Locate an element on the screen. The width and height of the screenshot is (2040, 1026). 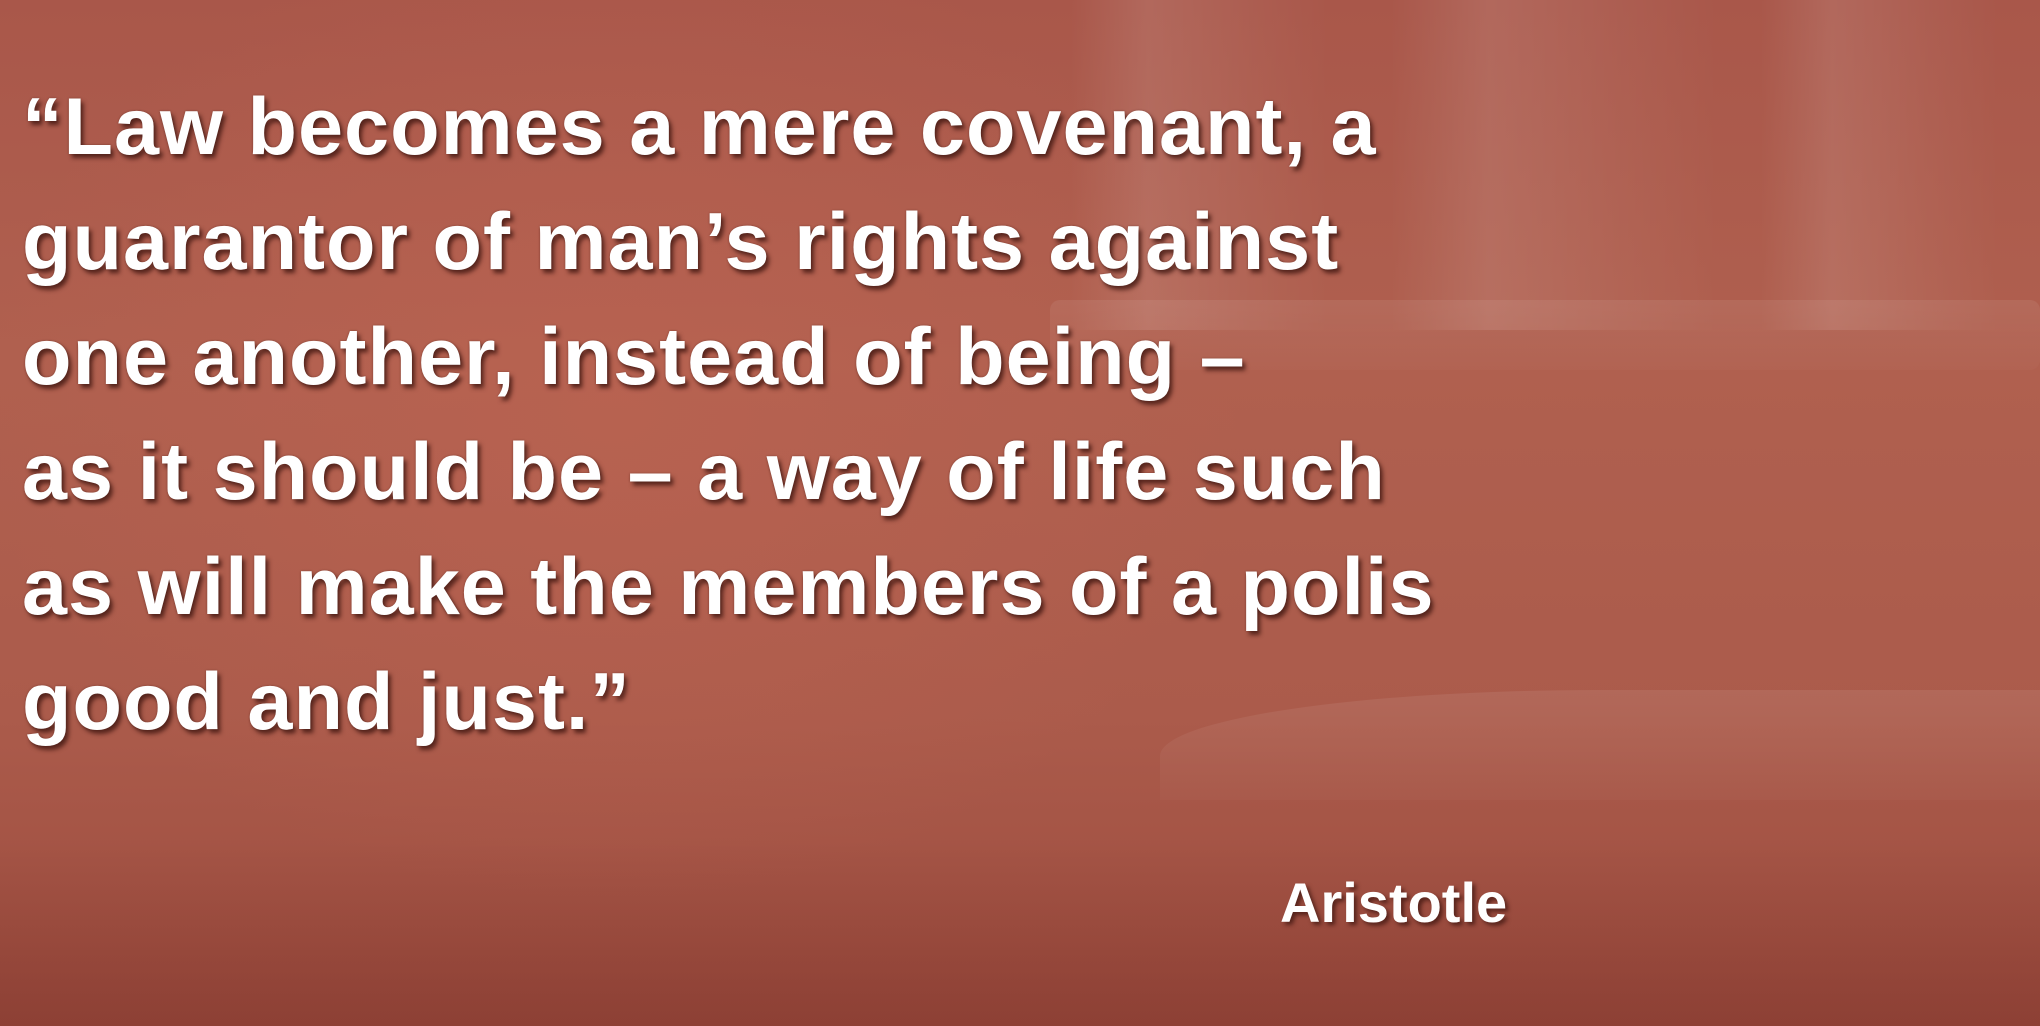
quote-line: “Law becomes a mere covenant, a is located at coordinates (699, 127).